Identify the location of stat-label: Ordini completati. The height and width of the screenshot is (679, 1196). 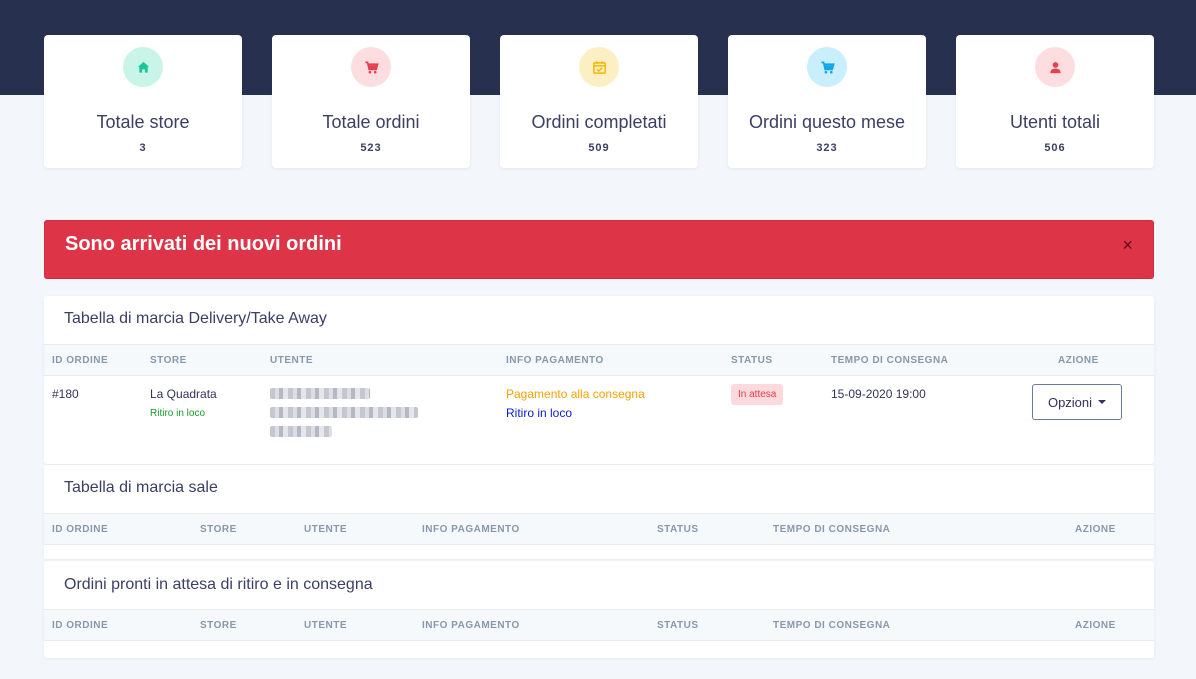
(599, 122).